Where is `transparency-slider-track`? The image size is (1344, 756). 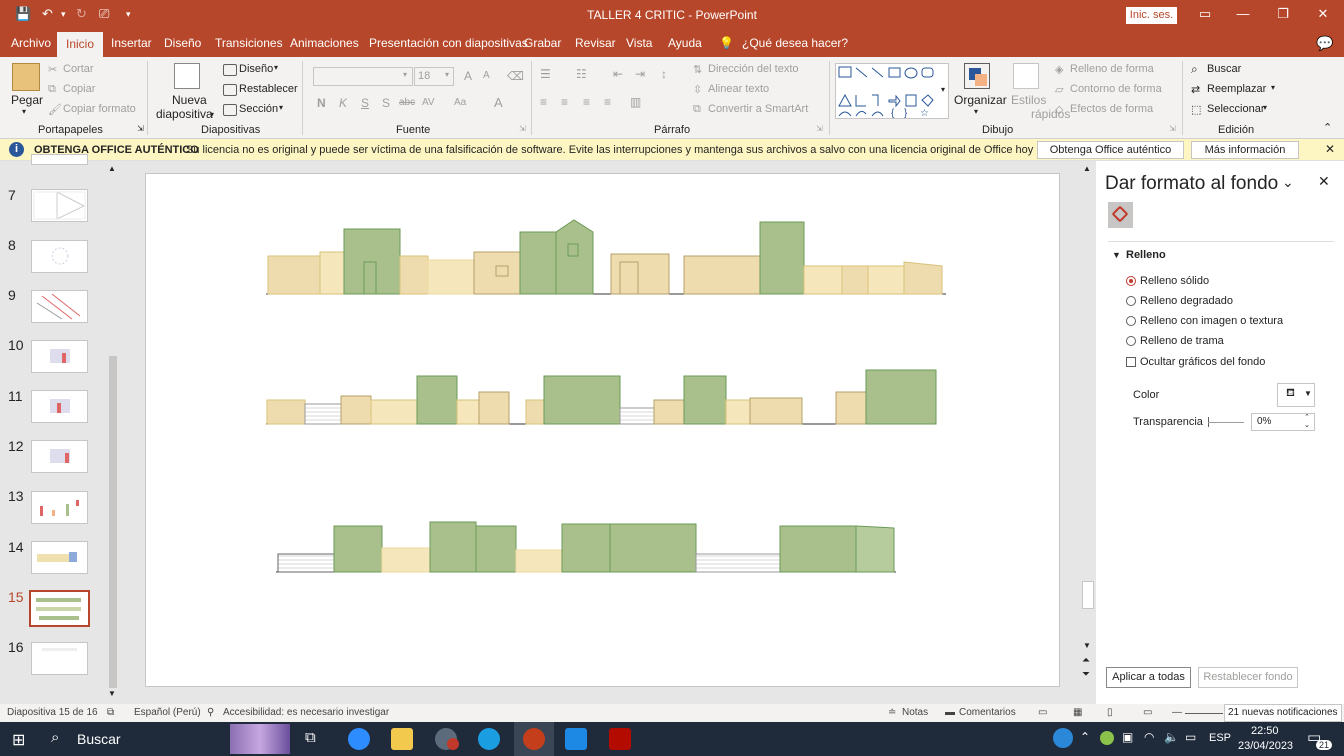
transparency-slider-track is located at coordinates (1226, 422).